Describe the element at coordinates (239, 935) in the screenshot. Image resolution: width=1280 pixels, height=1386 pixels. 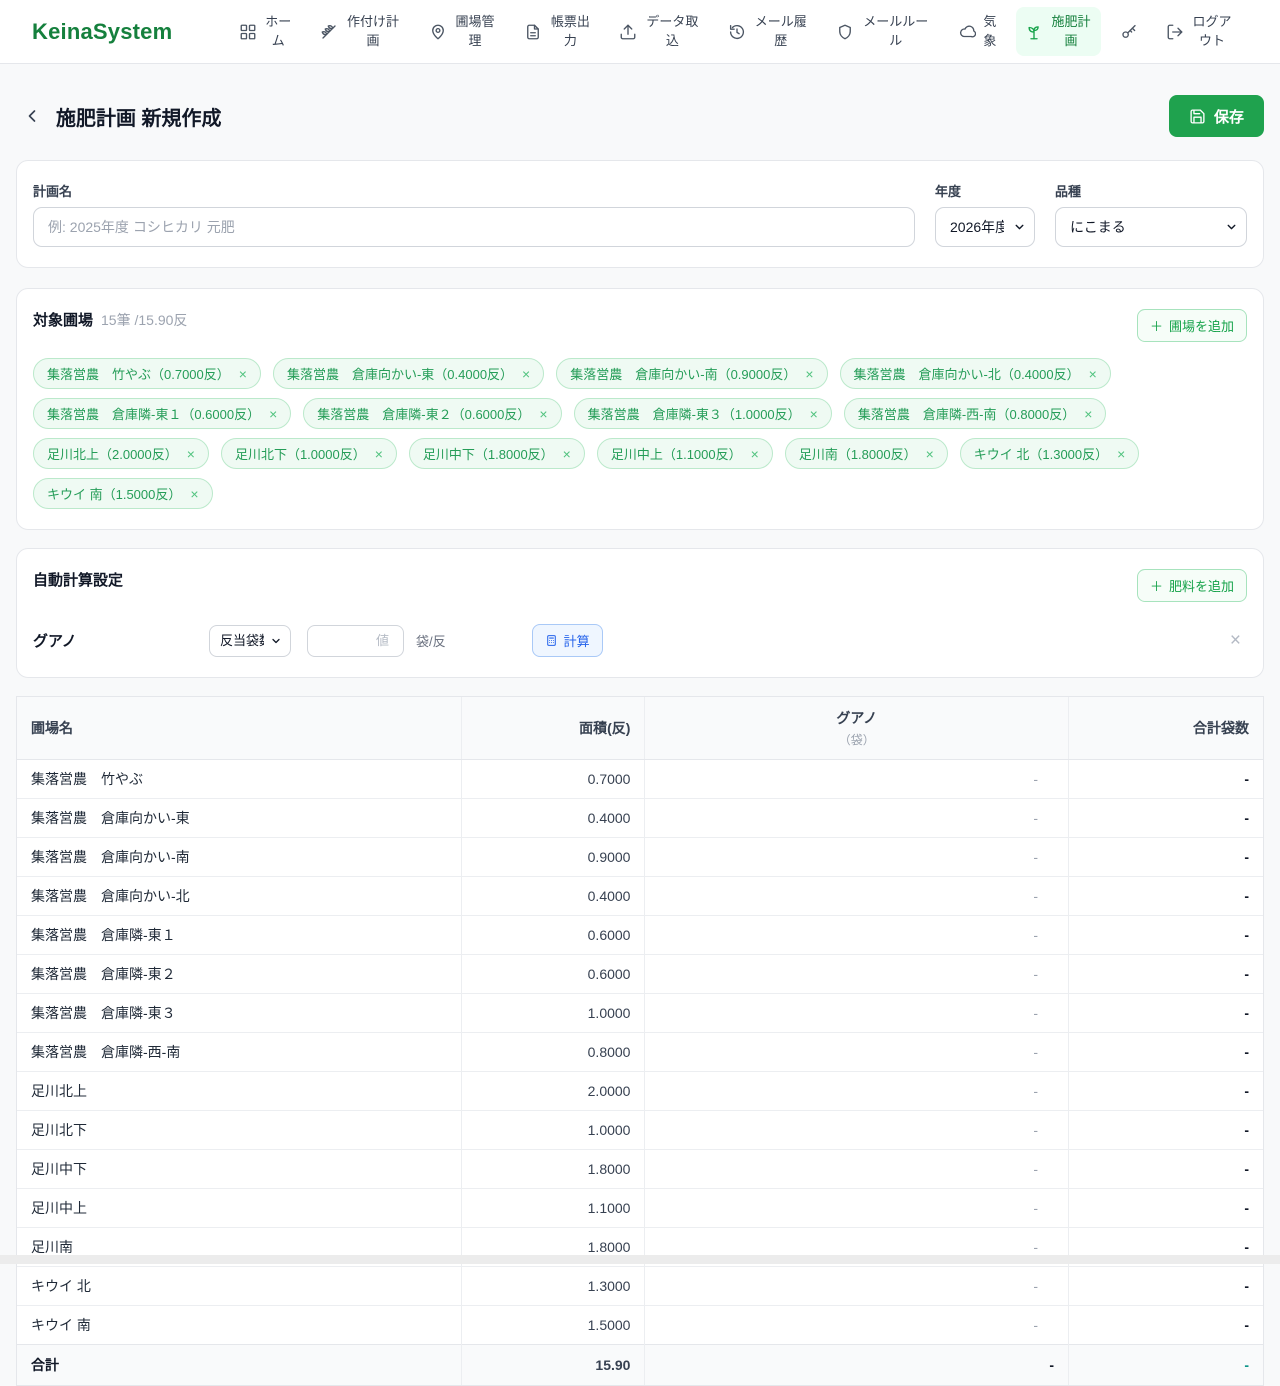
I see `cell-field-name: 集落営農 倉庫隣-東１` at that location.